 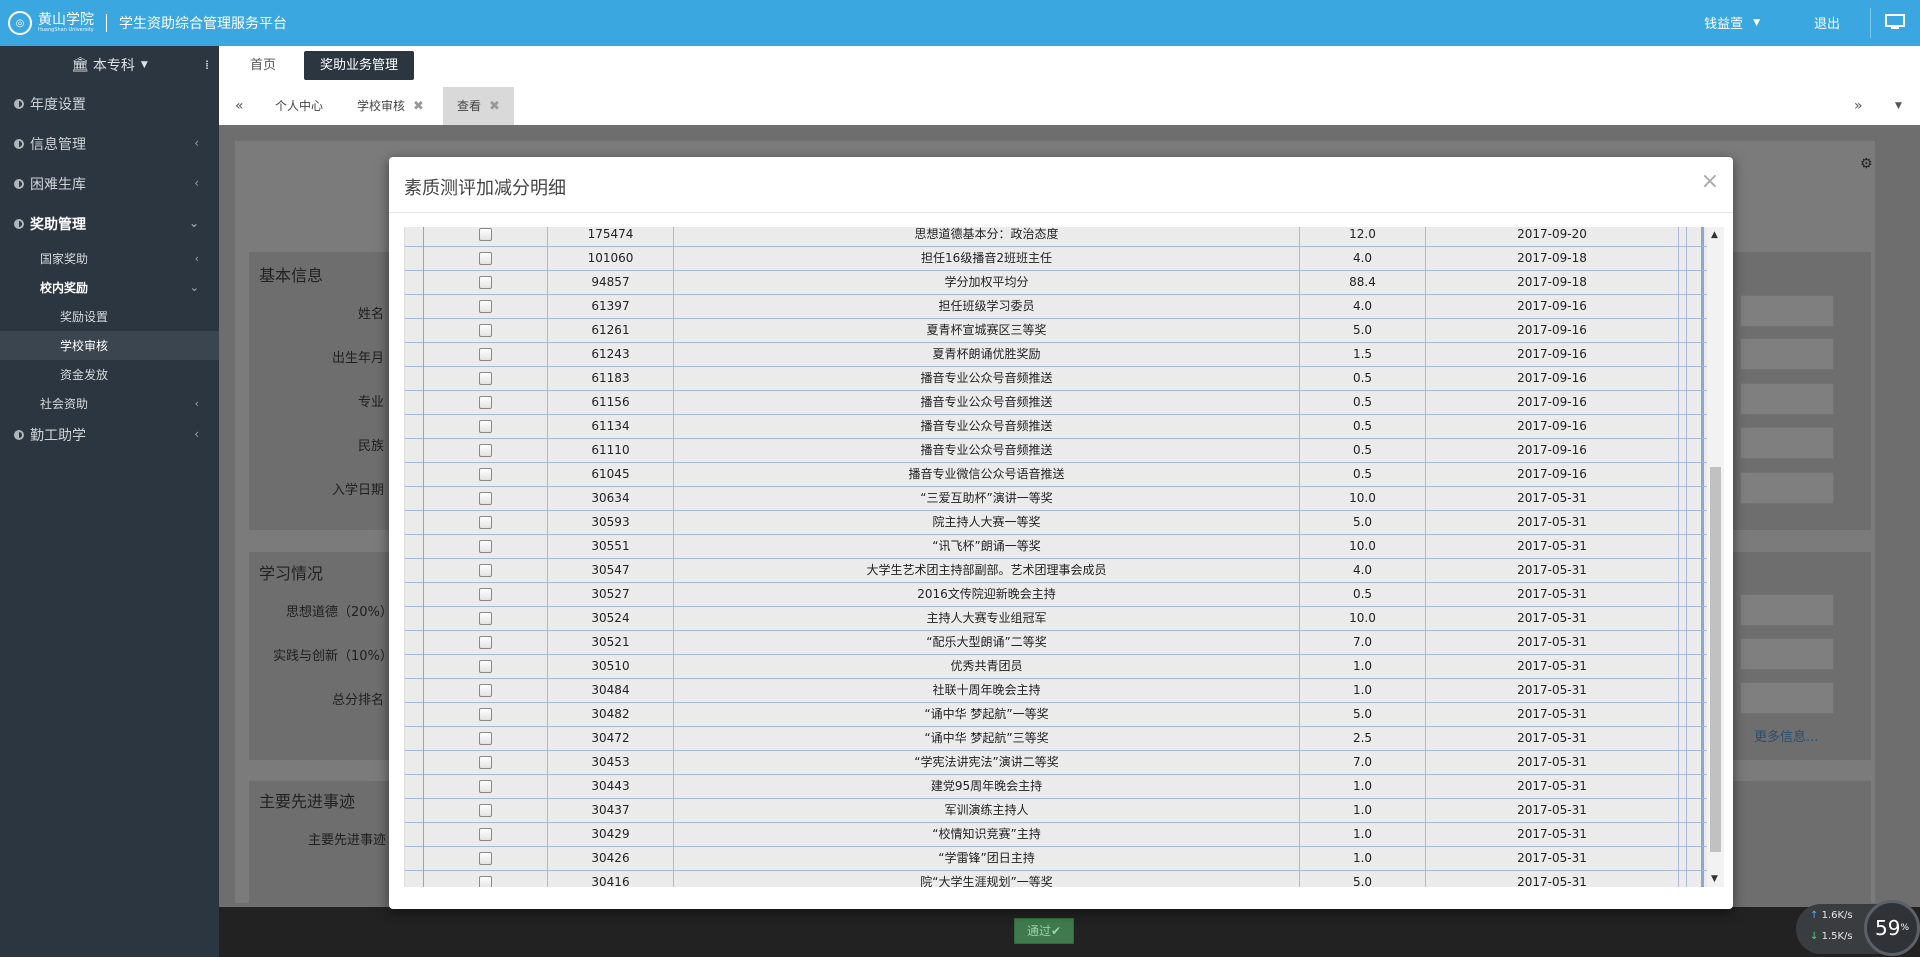 What do you see at coordinates (109, 403) in the screenshot?
I see `sidebar-subitem-social-aid: 社会资助 ‹` at bounding box center [109, 403].